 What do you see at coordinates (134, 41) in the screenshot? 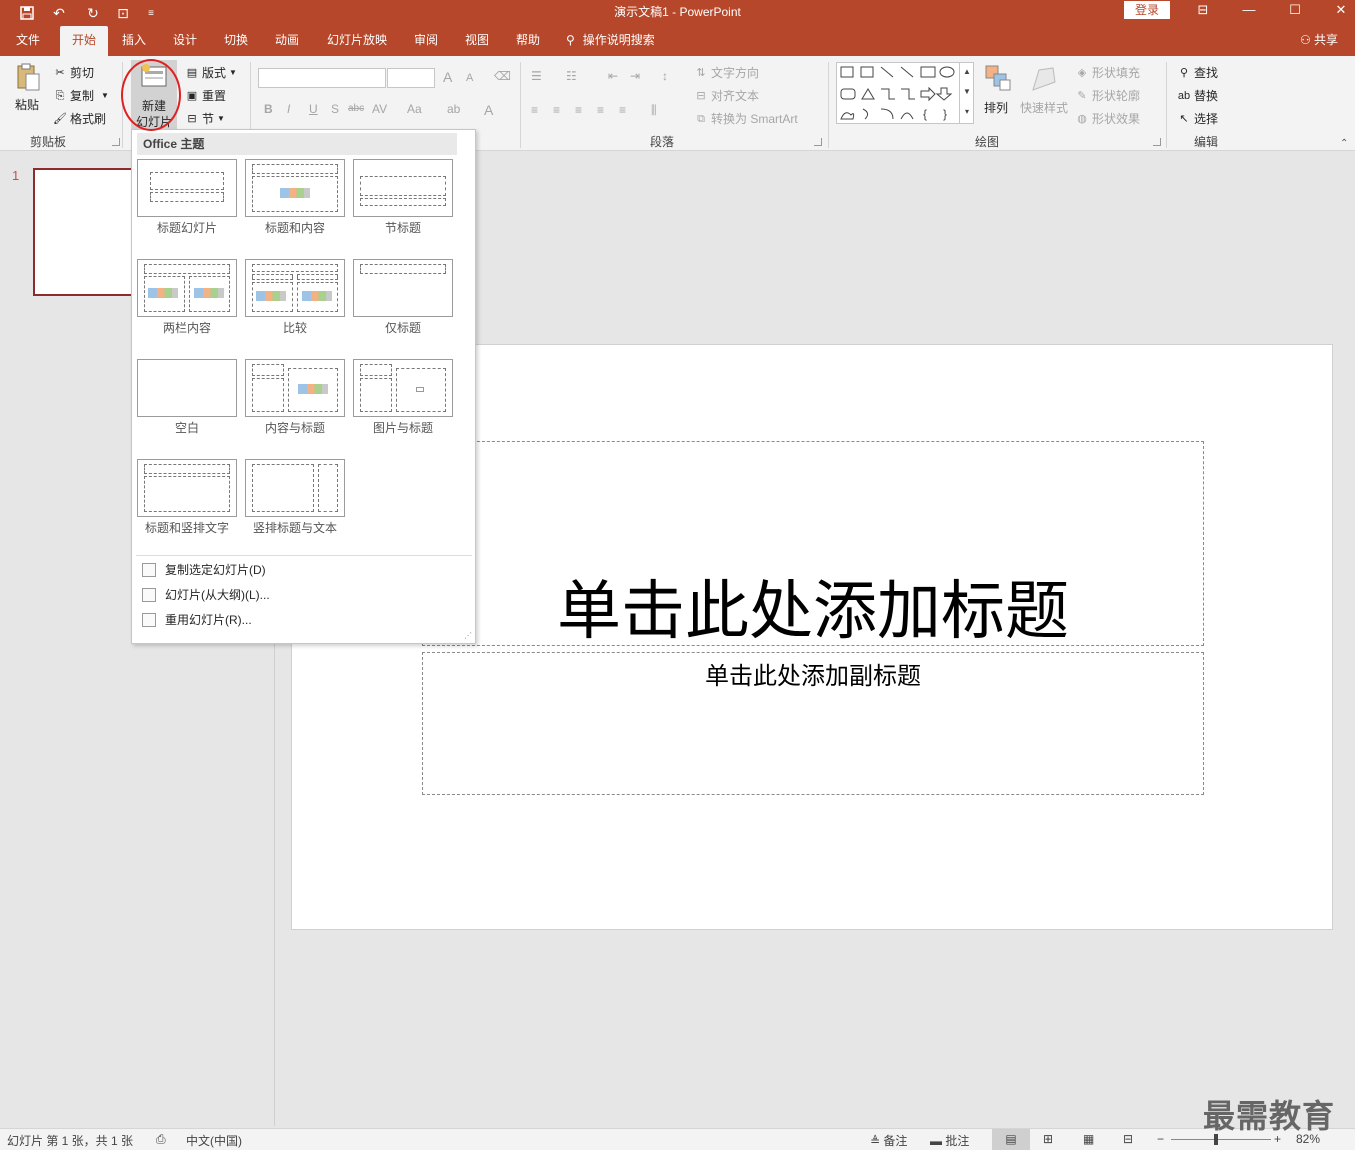
I see `tab-insert: 插入` at bounding box center [134, 41].